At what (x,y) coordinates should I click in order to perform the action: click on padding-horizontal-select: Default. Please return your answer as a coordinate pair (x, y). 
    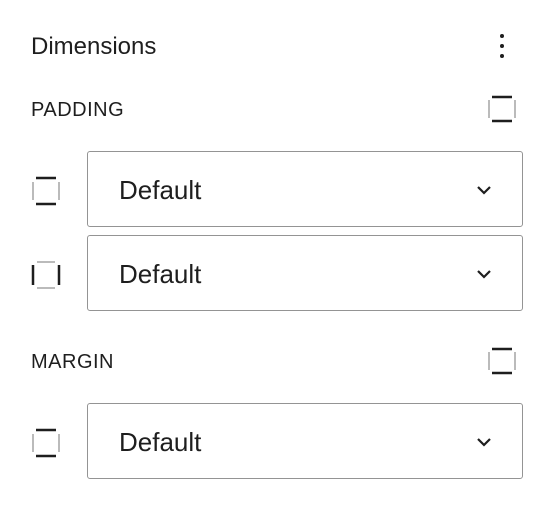
    Looking at the image, I should click on (305, 273).